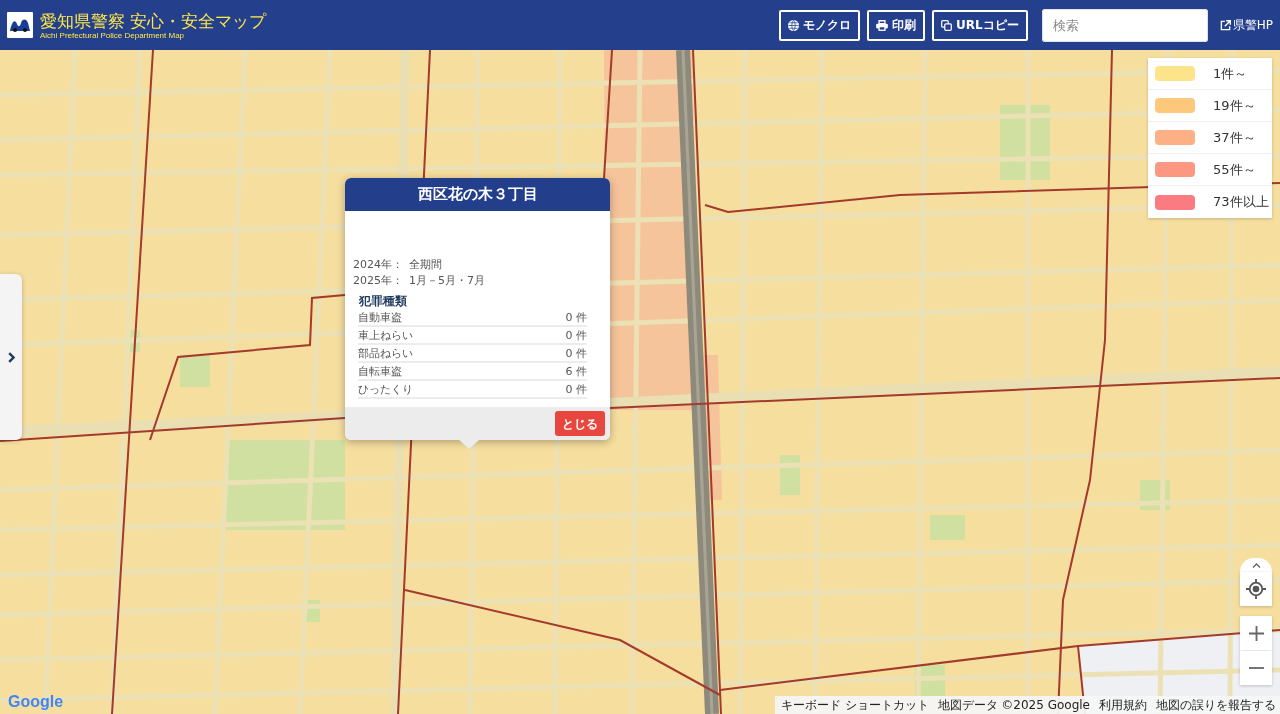 This screenshot has height=714, width=1280. I want to click on site-subtitle: Aichi Prefectural Police Department Map, so click(113, 35).